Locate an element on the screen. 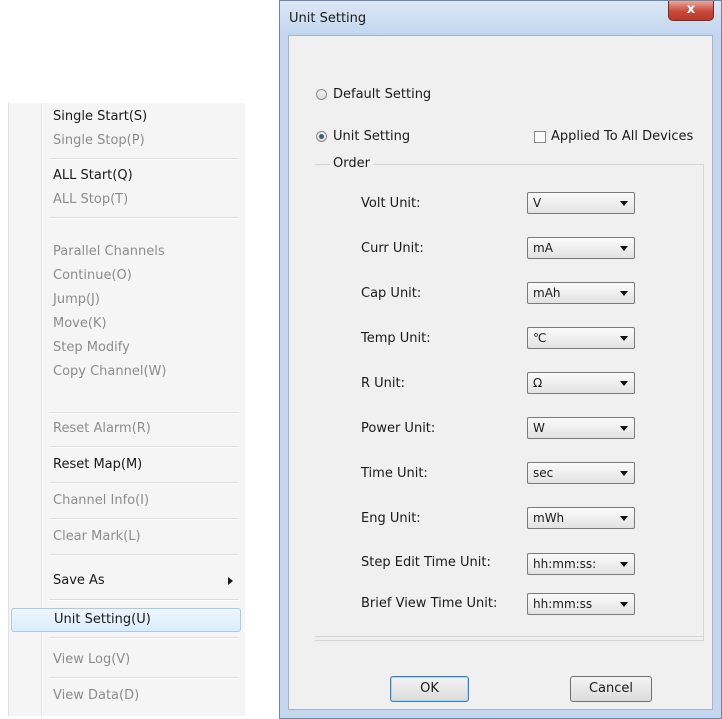  menu-item-jump: Jump(J) is located at coordinates (126, 300).